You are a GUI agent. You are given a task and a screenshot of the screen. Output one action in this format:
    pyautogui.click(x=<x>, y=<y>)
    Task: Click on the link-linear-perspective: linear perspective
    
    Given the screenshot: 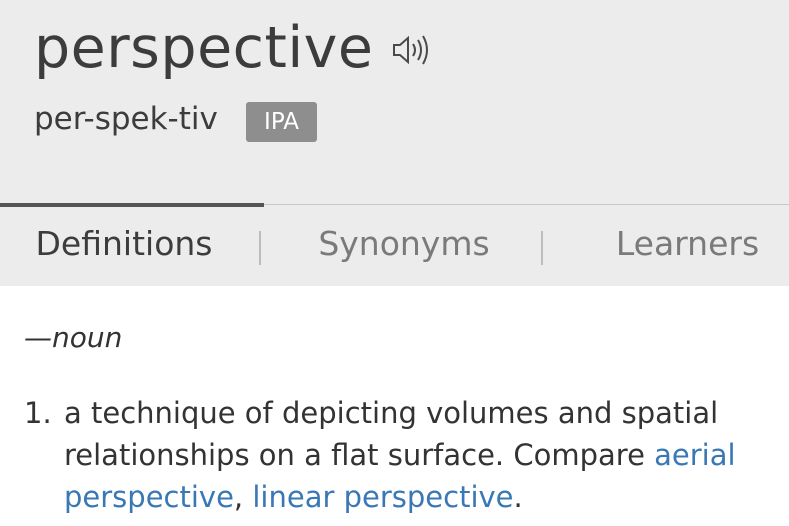 What is the action you would take?
    pyautogui.click(x=382, y=497)
    